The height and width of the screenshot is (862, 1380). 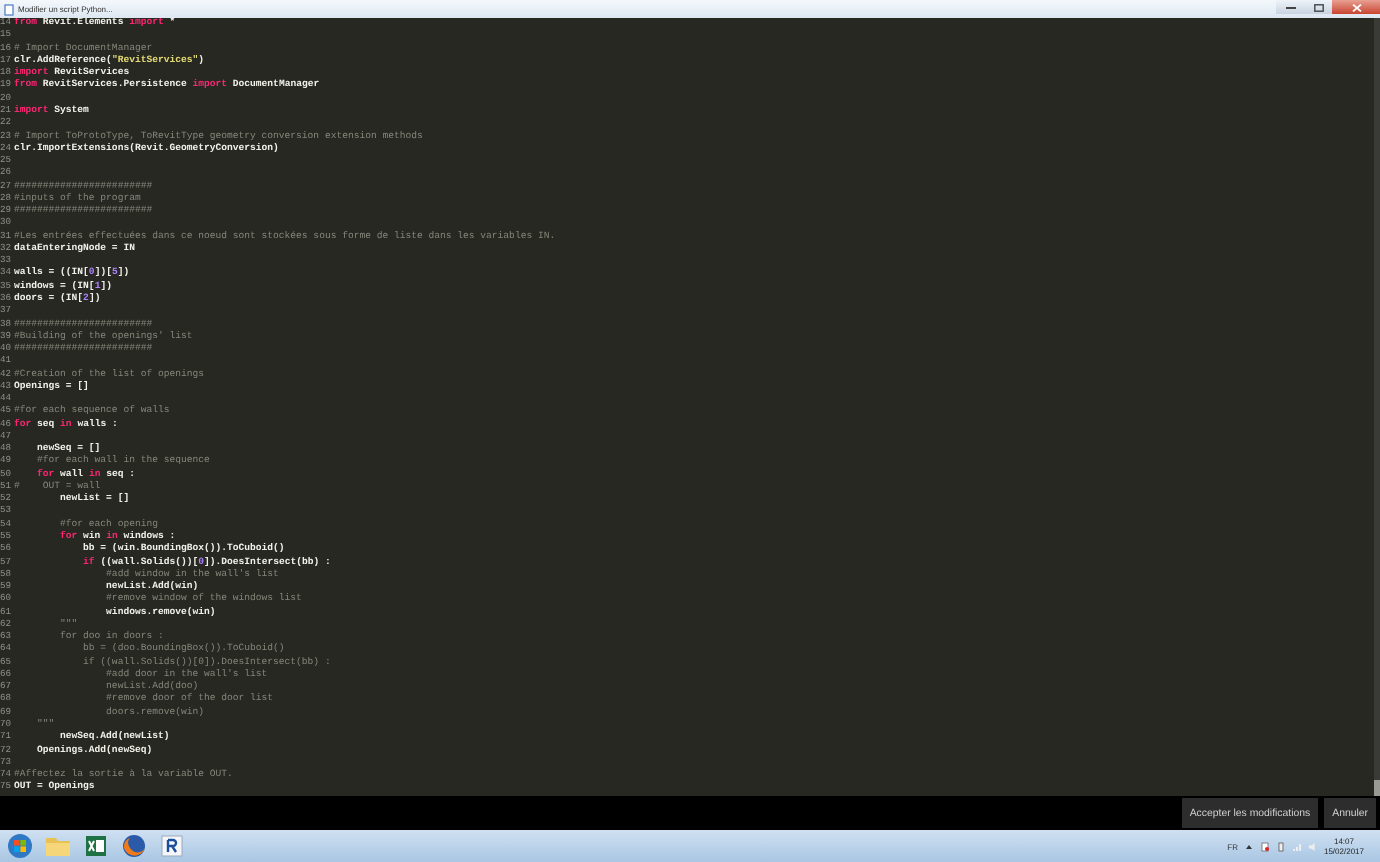 I want to click on minimize-icon, so click(x=1290, y=7).